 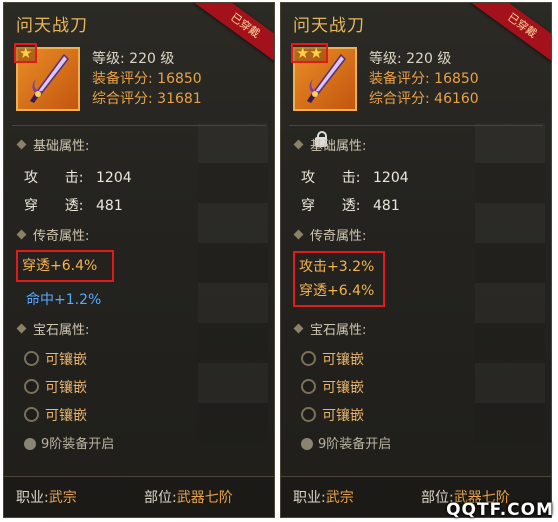 I want to click on total-score: 31681, so click(x=179, y=99).